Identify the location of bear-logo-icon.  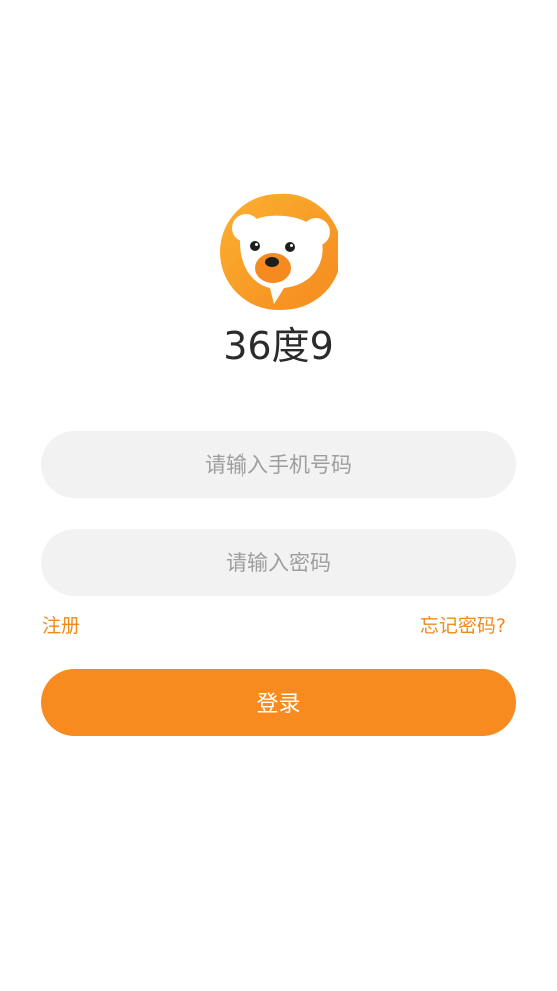
(278, 252).